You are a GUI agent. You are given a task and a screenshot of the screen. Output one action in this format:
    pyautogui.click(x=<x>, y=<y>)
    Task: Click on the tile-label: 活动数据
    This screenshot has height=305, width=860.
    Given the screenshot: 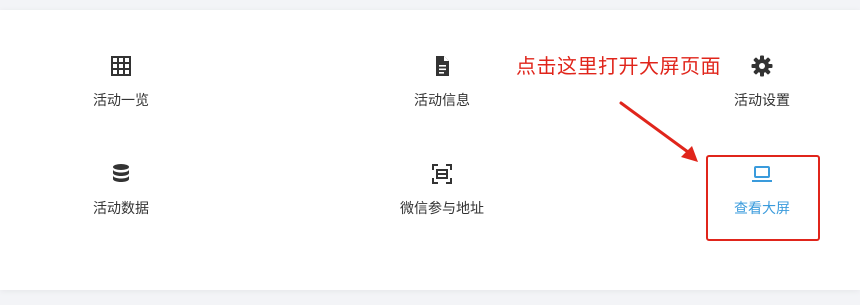 What is the action you would take?
    pyautogui.click(x=121, y=209)
    